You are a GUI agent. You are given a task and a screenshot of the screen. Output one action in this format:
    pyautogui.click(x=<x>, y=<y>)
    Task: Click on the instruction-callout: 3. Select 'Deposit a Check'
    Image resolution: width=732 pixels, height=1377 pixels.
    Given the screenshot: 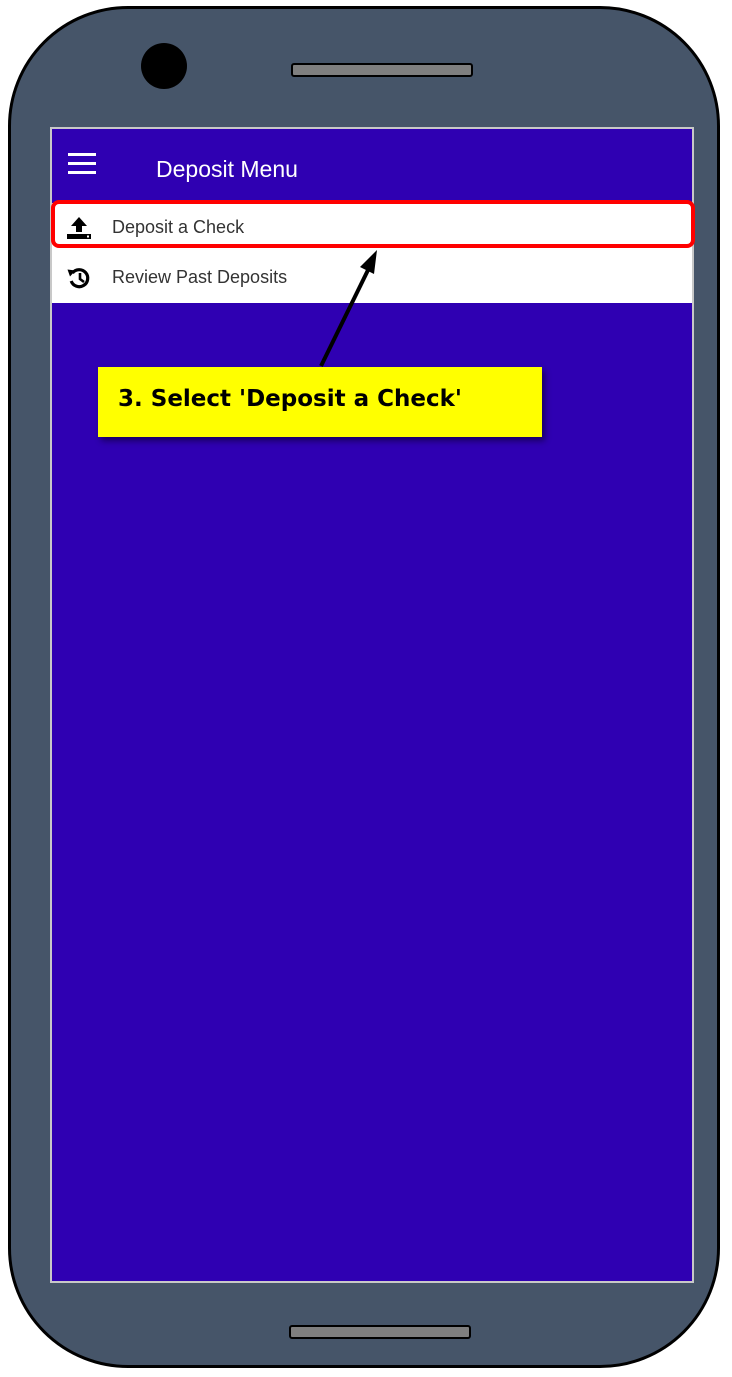 What is the action you would take?
    pyautogui.click(x=320, y=402)
    